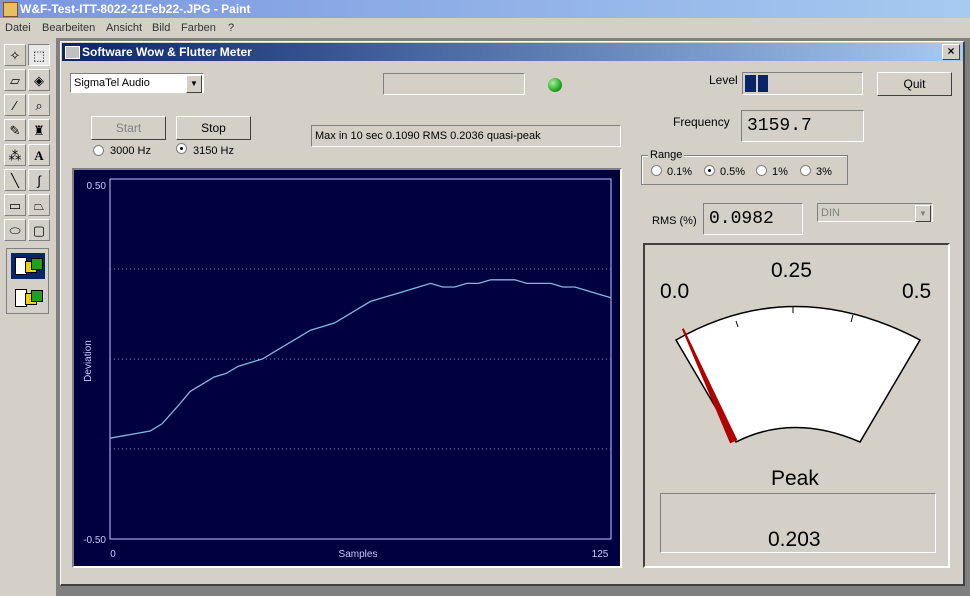 The height and width of the screenshot is (596, 970). I want to click on device-select-value: SigmaTel Audio, so click(112, 83).